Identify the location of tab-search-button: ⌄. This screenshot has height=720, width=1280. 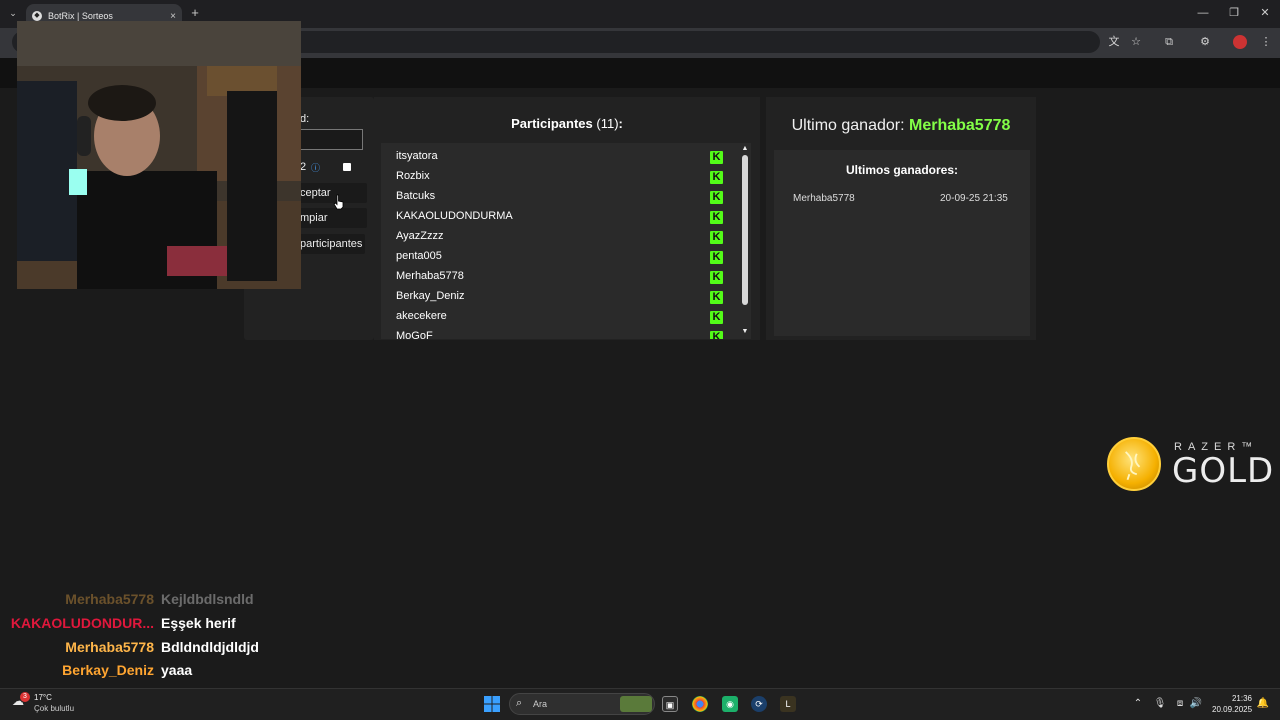
(13, 13).